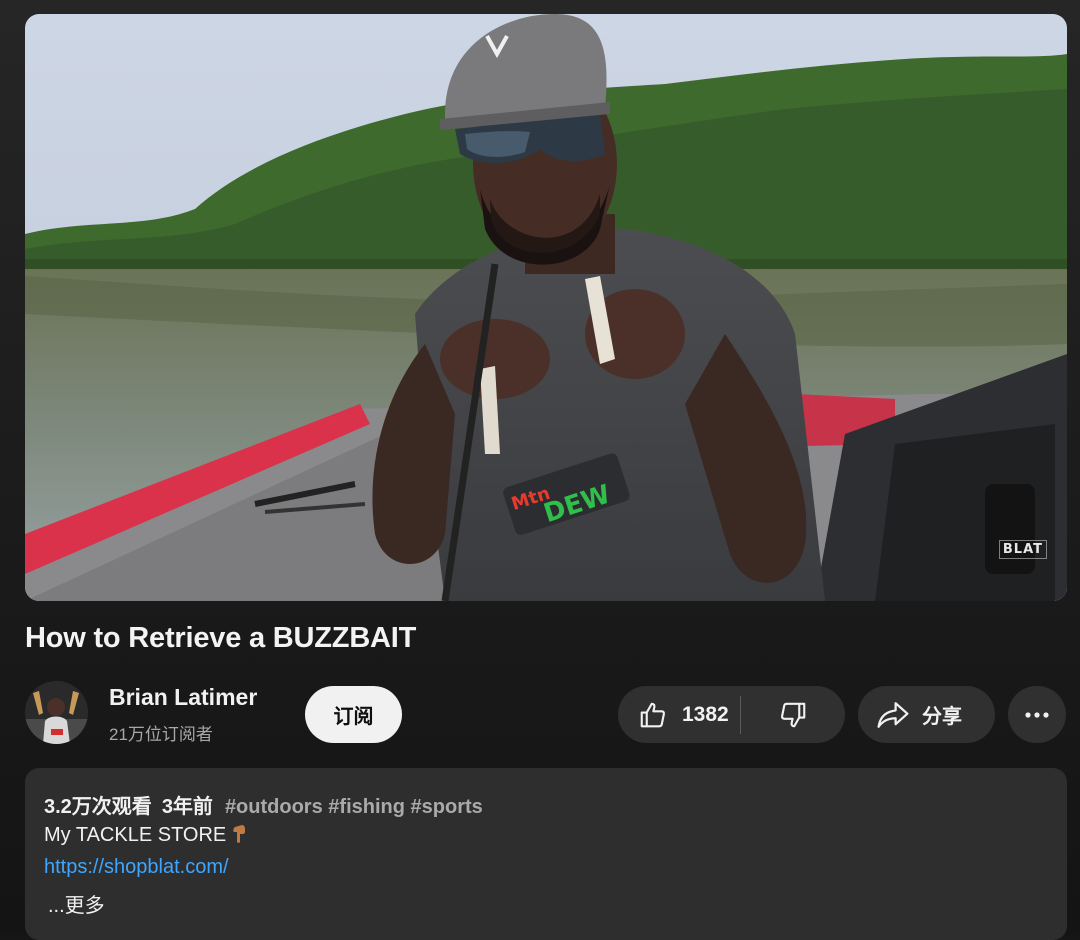 The image size is (1080, 940). What do you see at coordinates (135, 835) in the screenshot?
I see `tackle-store-text: My TACKLE STORE` at bounding box center [135, 835].